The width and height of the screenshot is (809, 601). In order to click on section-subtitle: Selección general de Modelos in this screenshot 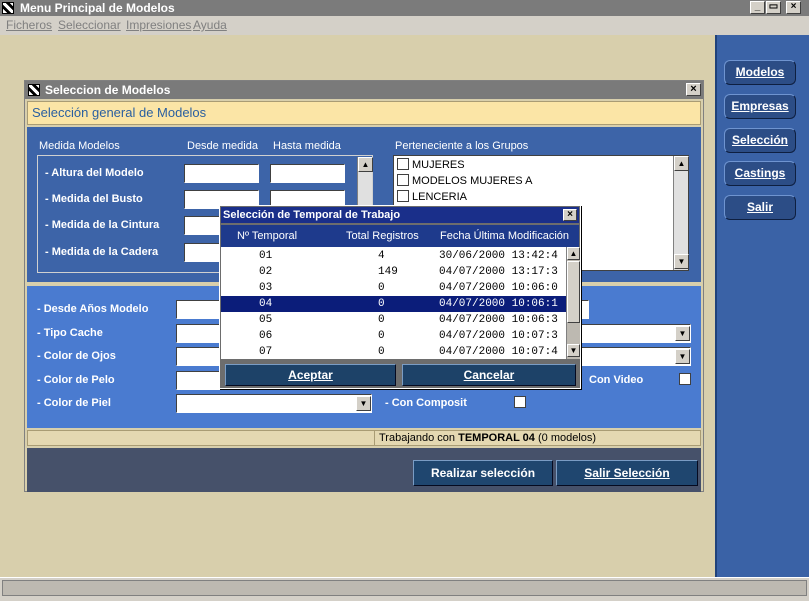, I will do `click(364, 113)`.